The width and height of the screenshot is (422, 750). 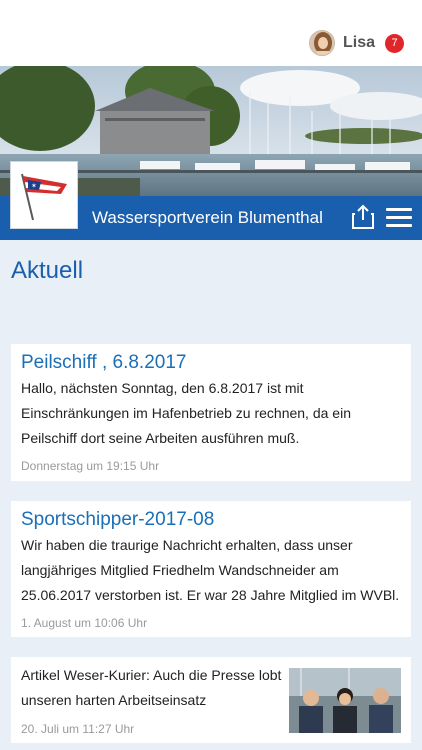 I want to click on page-title: Aktuell, so click(x=47, y=270).